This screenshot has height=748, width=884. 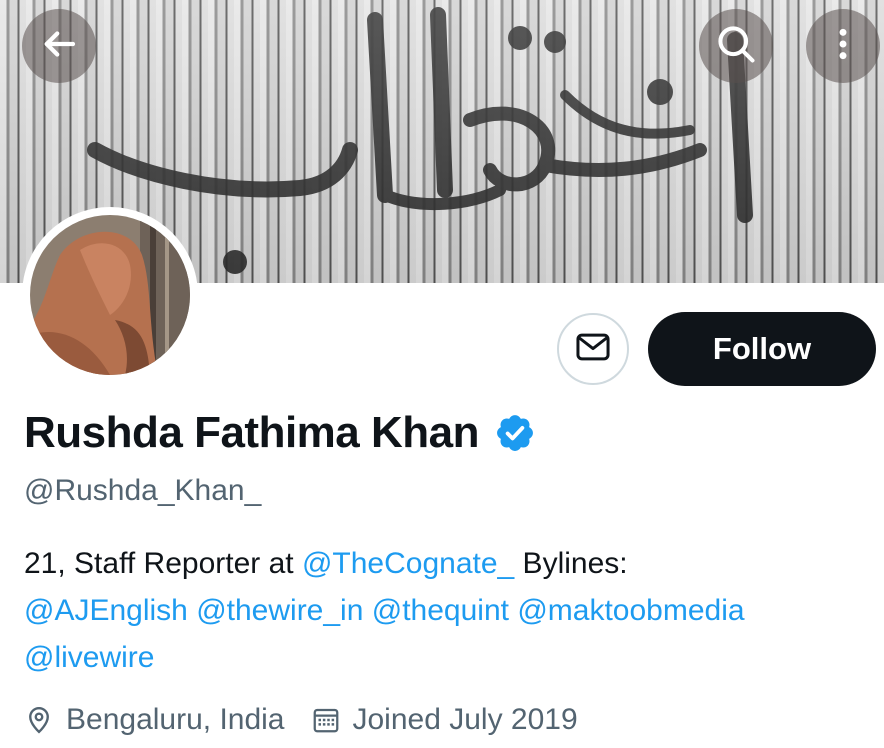 I want to click on display-name: Rushda Fathima Khan, so click(x=252, y=432).